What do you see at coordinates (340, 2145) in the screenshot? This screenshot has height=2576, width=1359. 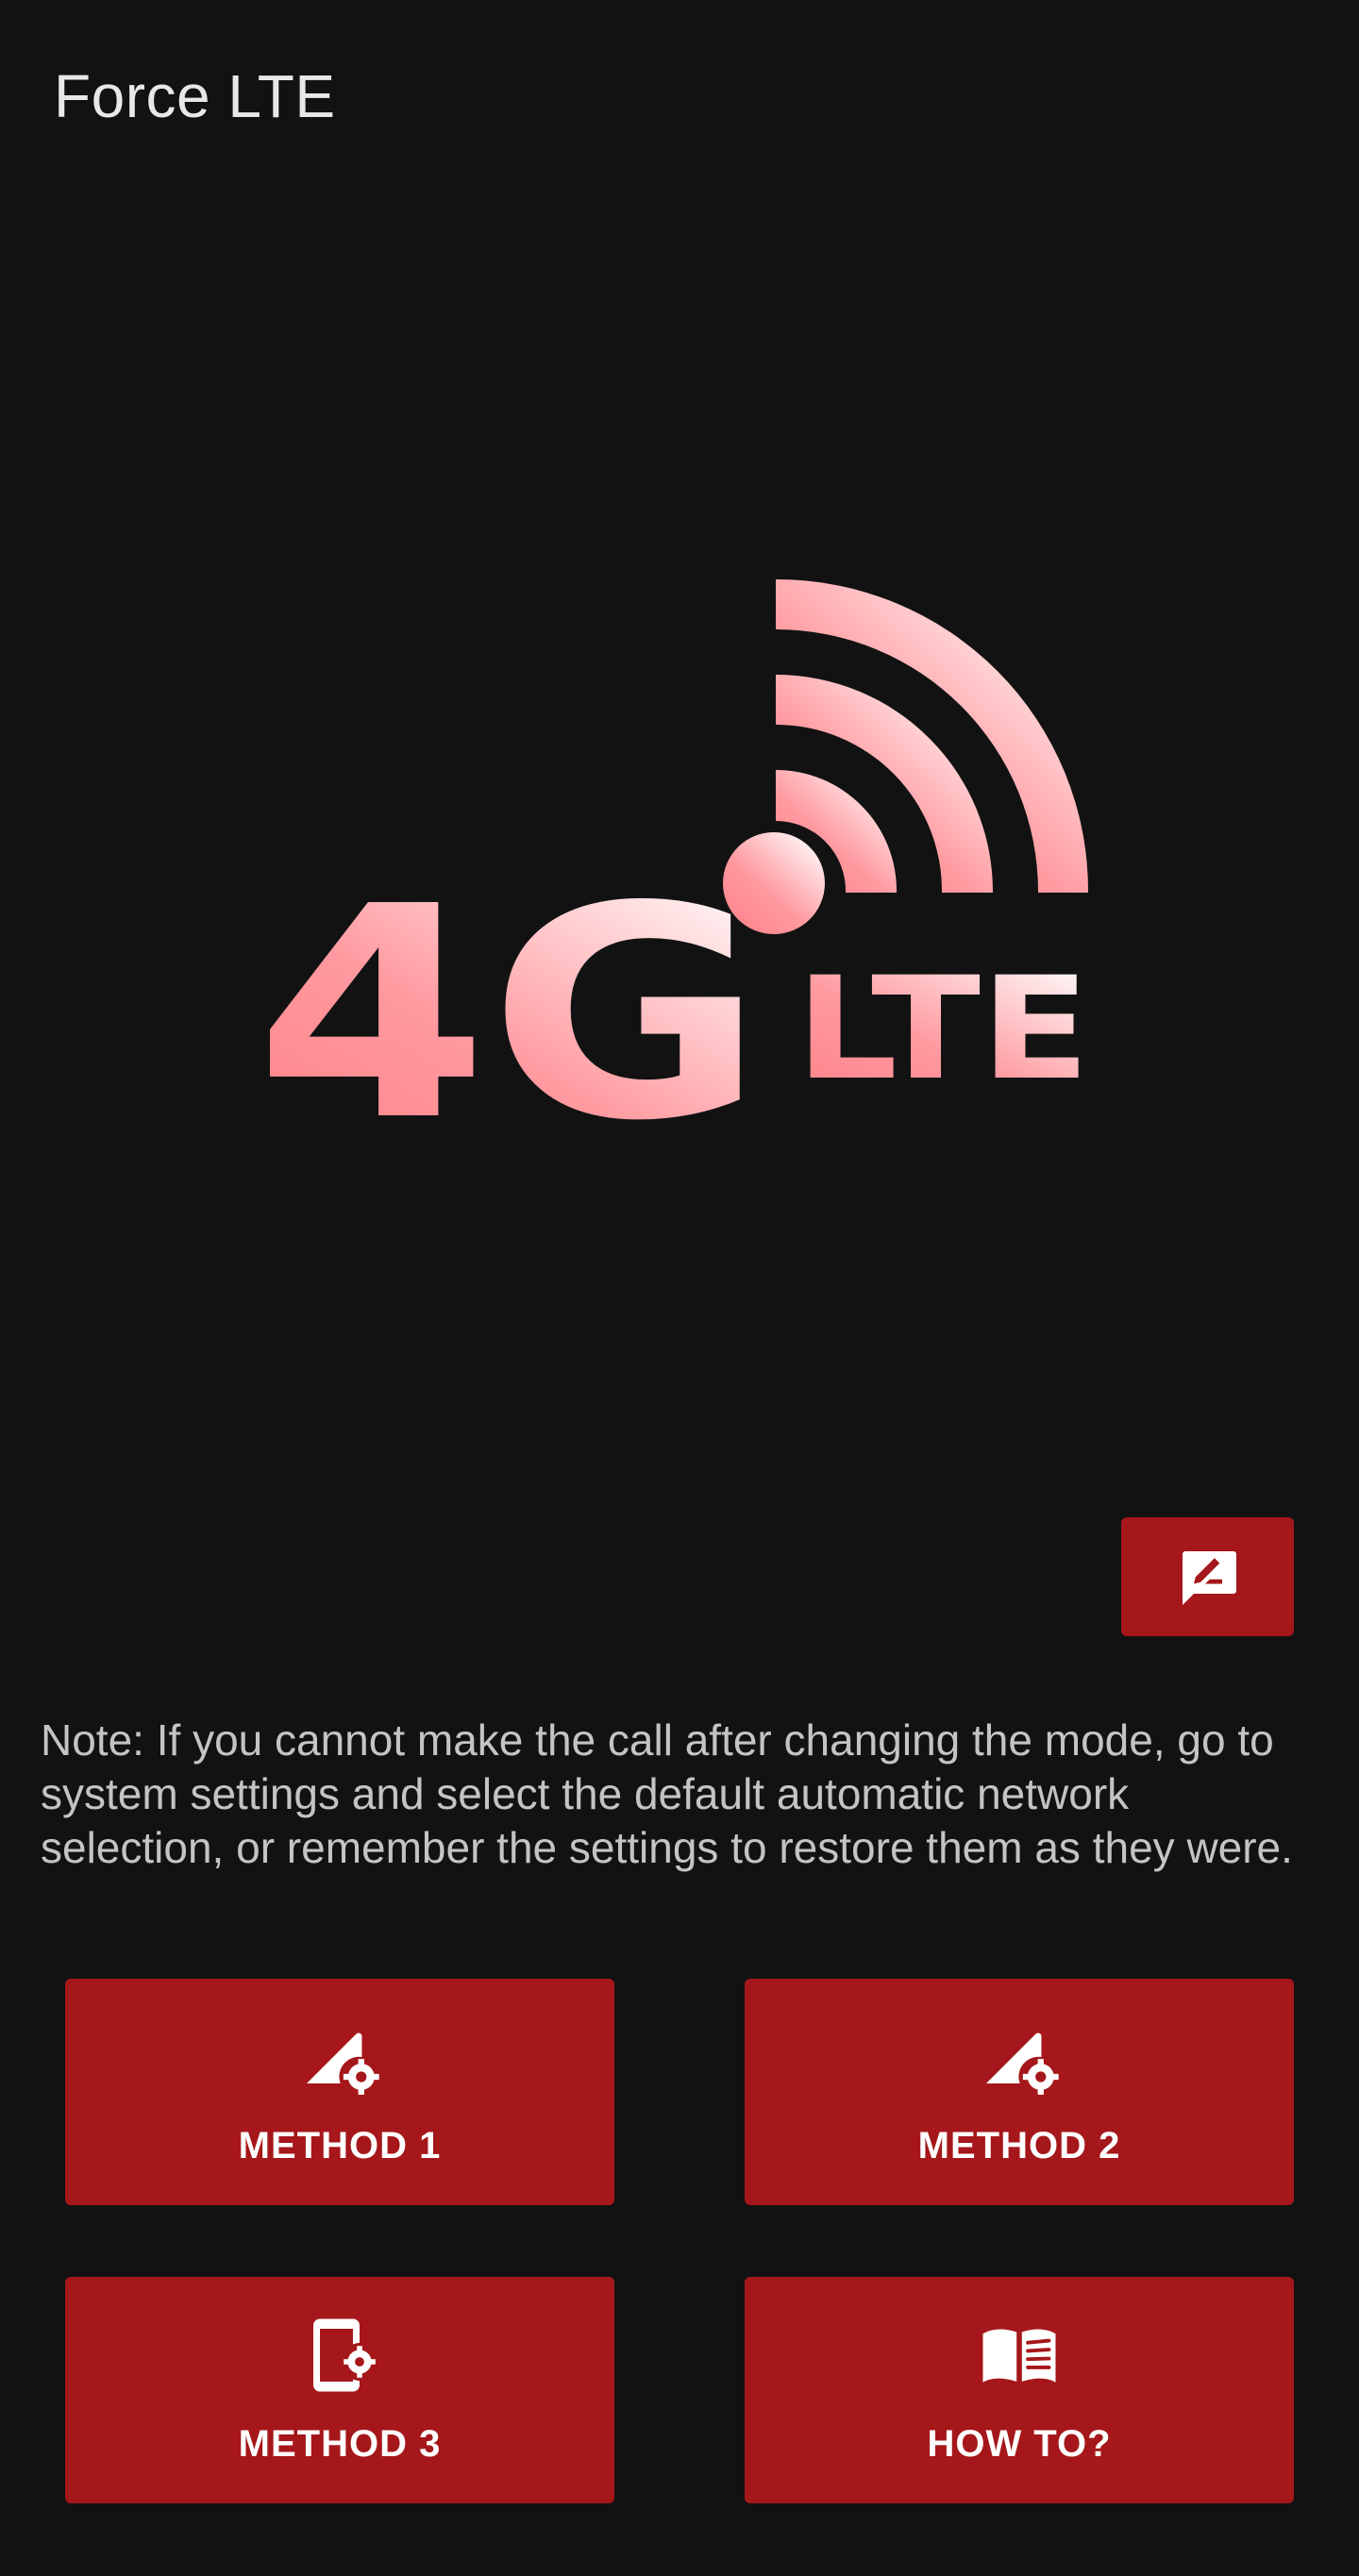 I see `method-1-label: METHOD 1` at bounding box center [340, 2145].